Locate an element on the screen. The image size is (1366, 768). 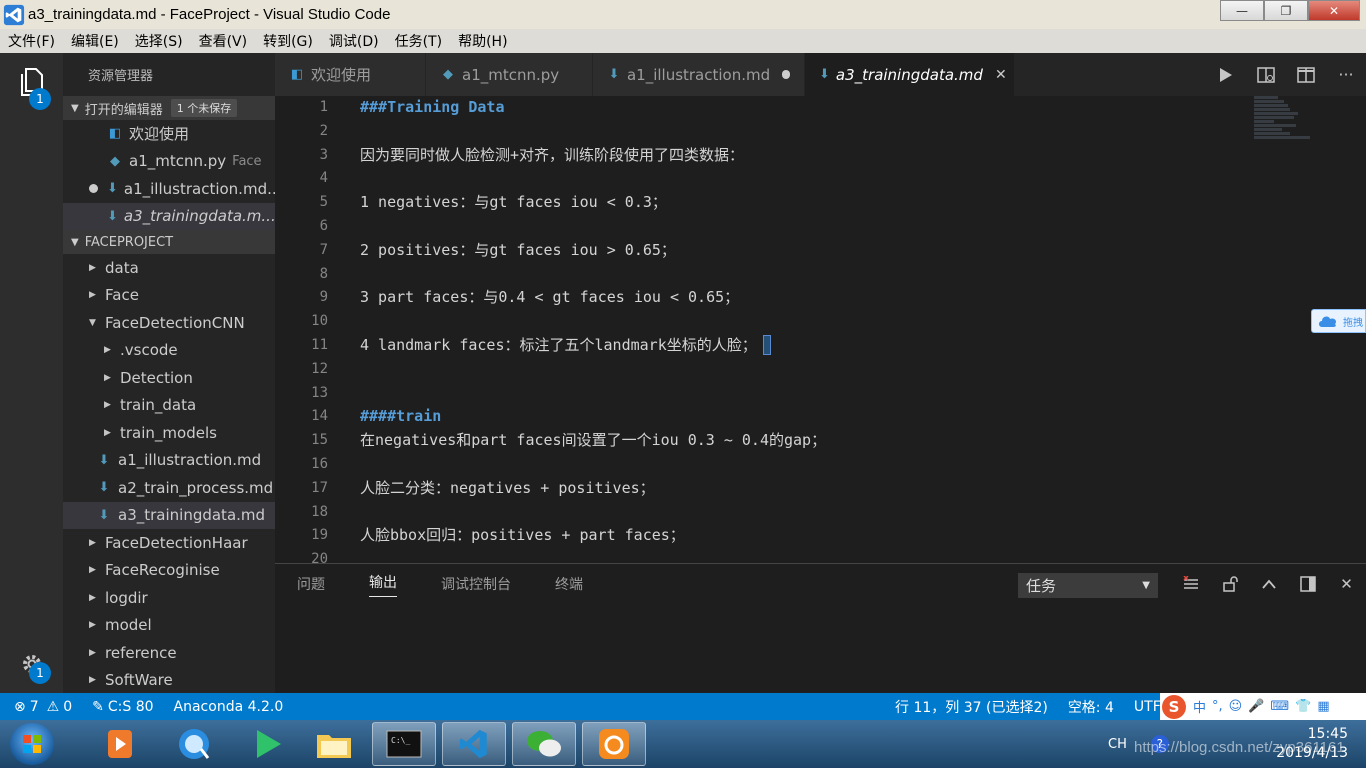
toggle-panel-position-button is located at coordinates (1307, 584).